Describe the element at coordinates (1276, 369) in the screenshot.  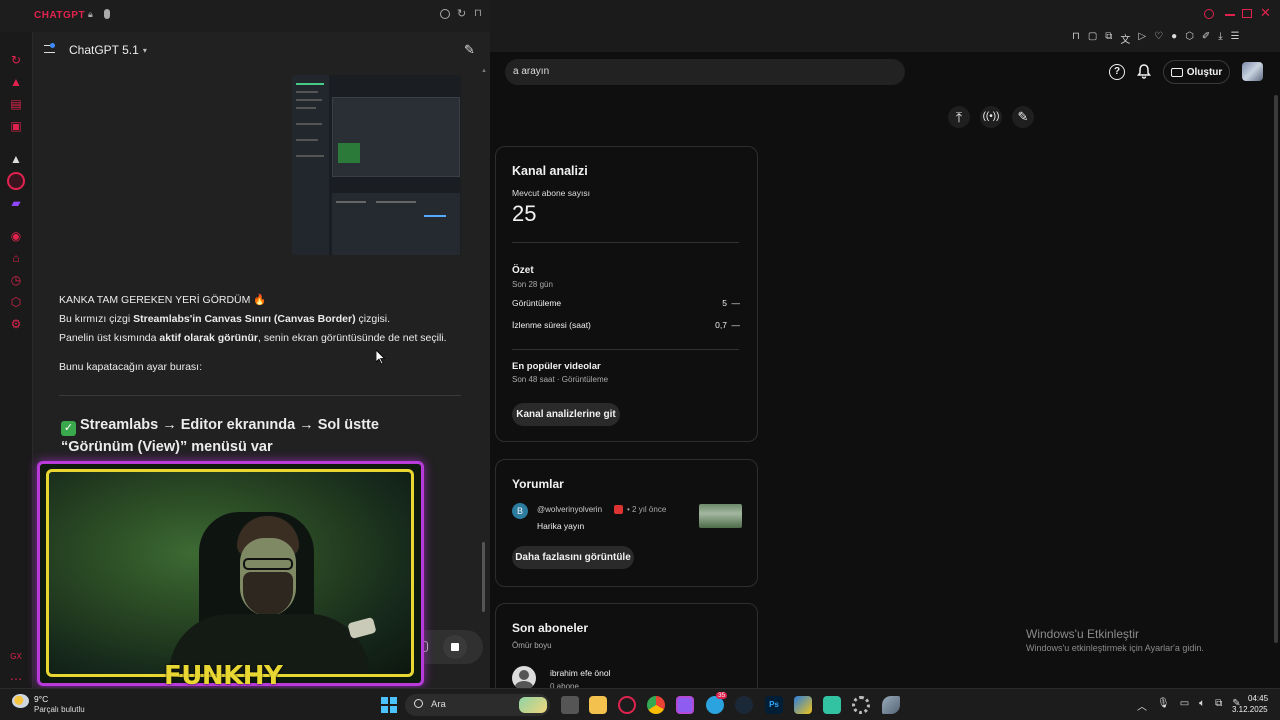
I see `page-scrollbar` at that location.